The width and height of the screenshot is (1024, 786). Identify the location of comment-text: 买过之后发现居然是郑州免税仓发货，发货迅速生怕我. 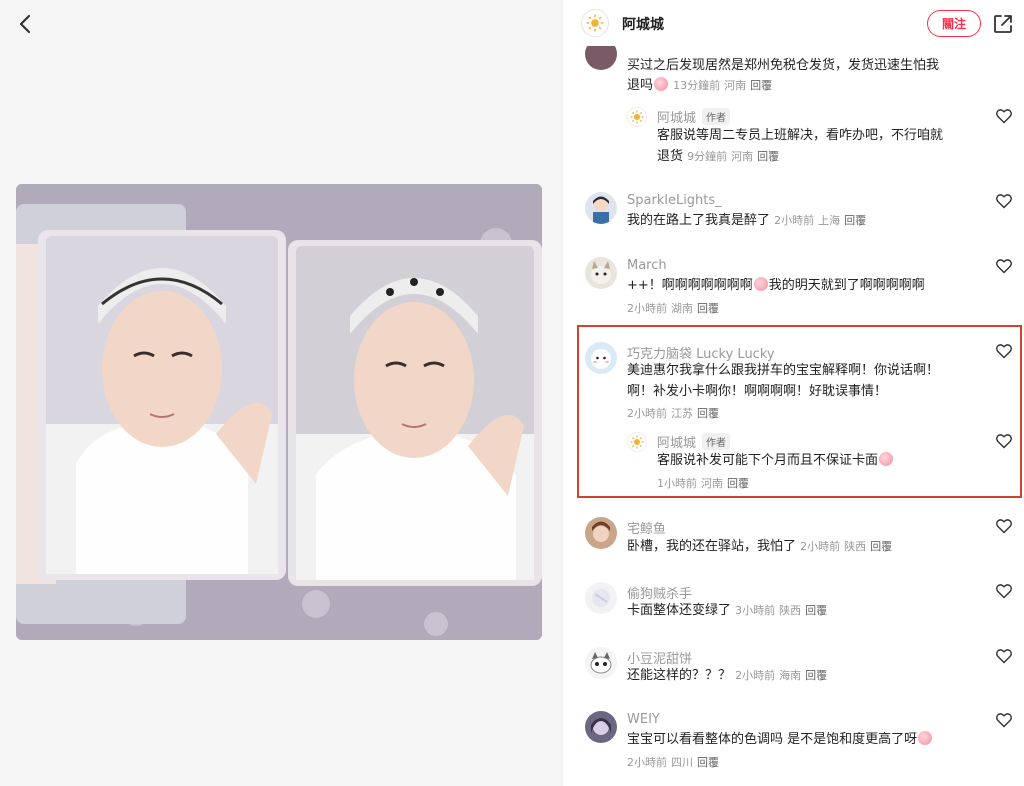
(783, 65).